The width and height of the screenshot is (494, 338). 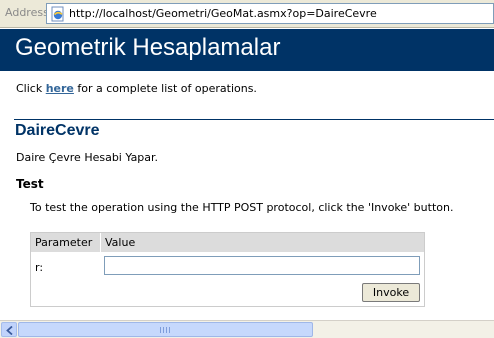 I want to click on param-label-r: r:, so click(x=39, y=267).